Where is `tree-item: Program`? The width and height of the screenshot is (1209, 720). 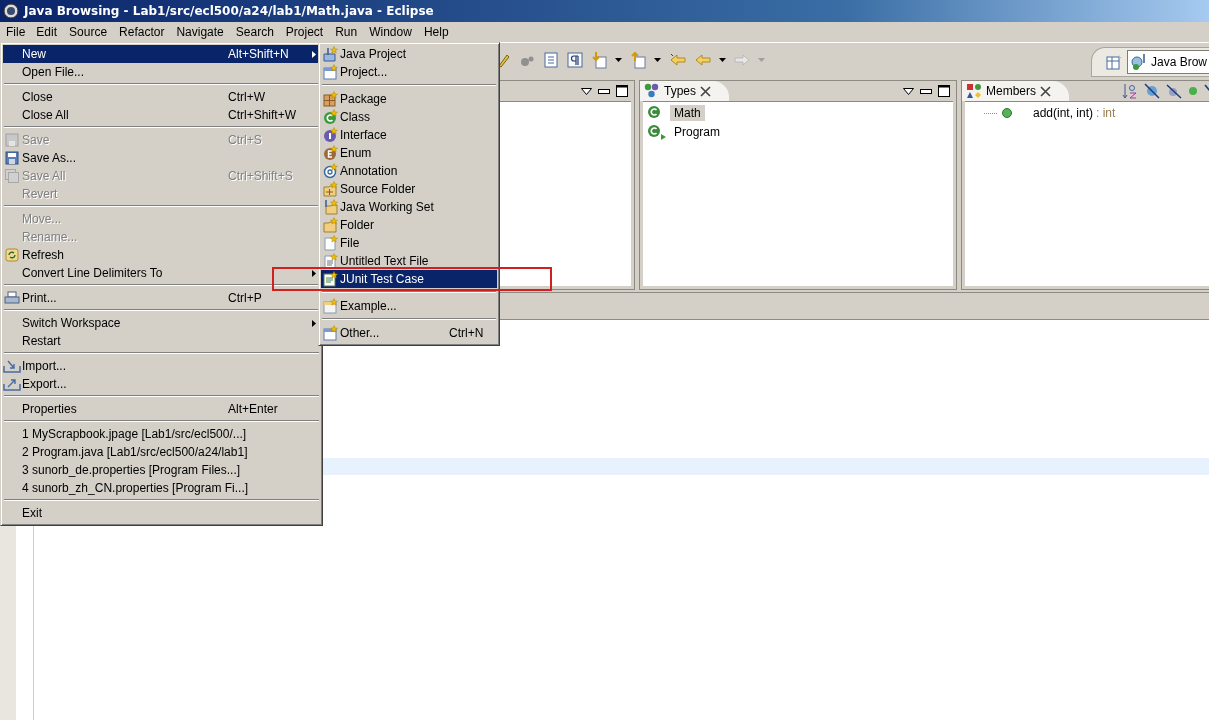
tree-item: Program is located at coordinates (697, 132).